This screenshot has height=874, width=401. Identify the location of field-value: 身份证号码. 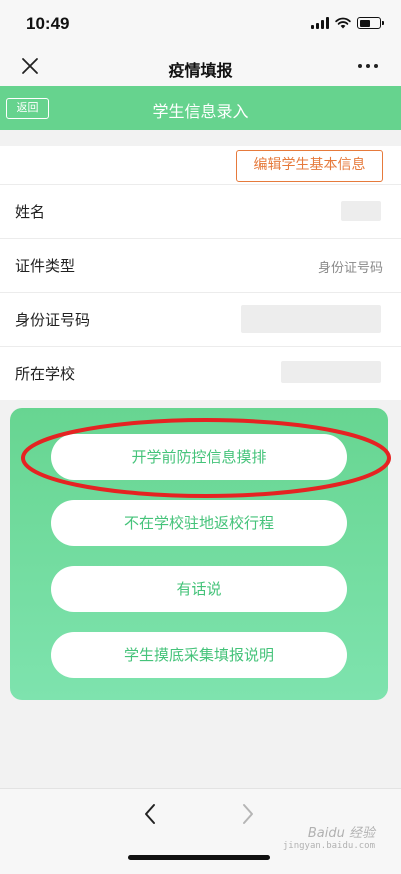
(350, 268).